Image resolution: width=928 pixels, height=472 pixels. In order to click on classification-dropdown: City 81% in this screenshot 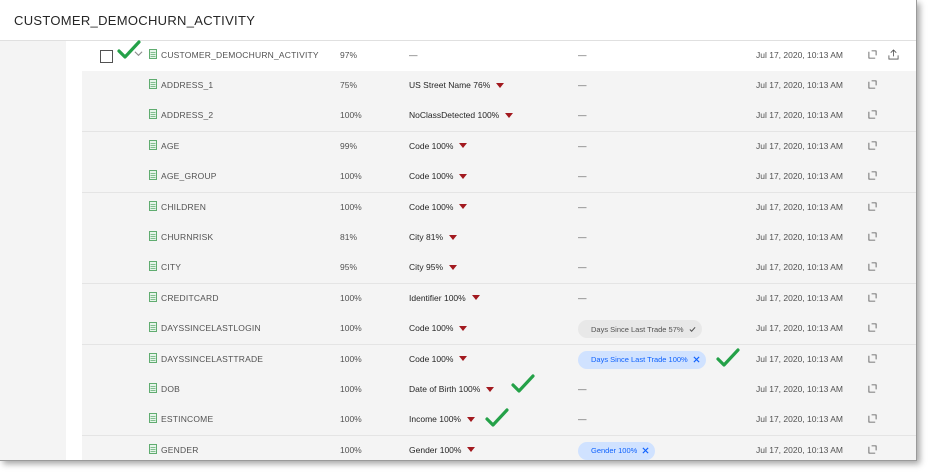, I will do `click(433, 237)`.